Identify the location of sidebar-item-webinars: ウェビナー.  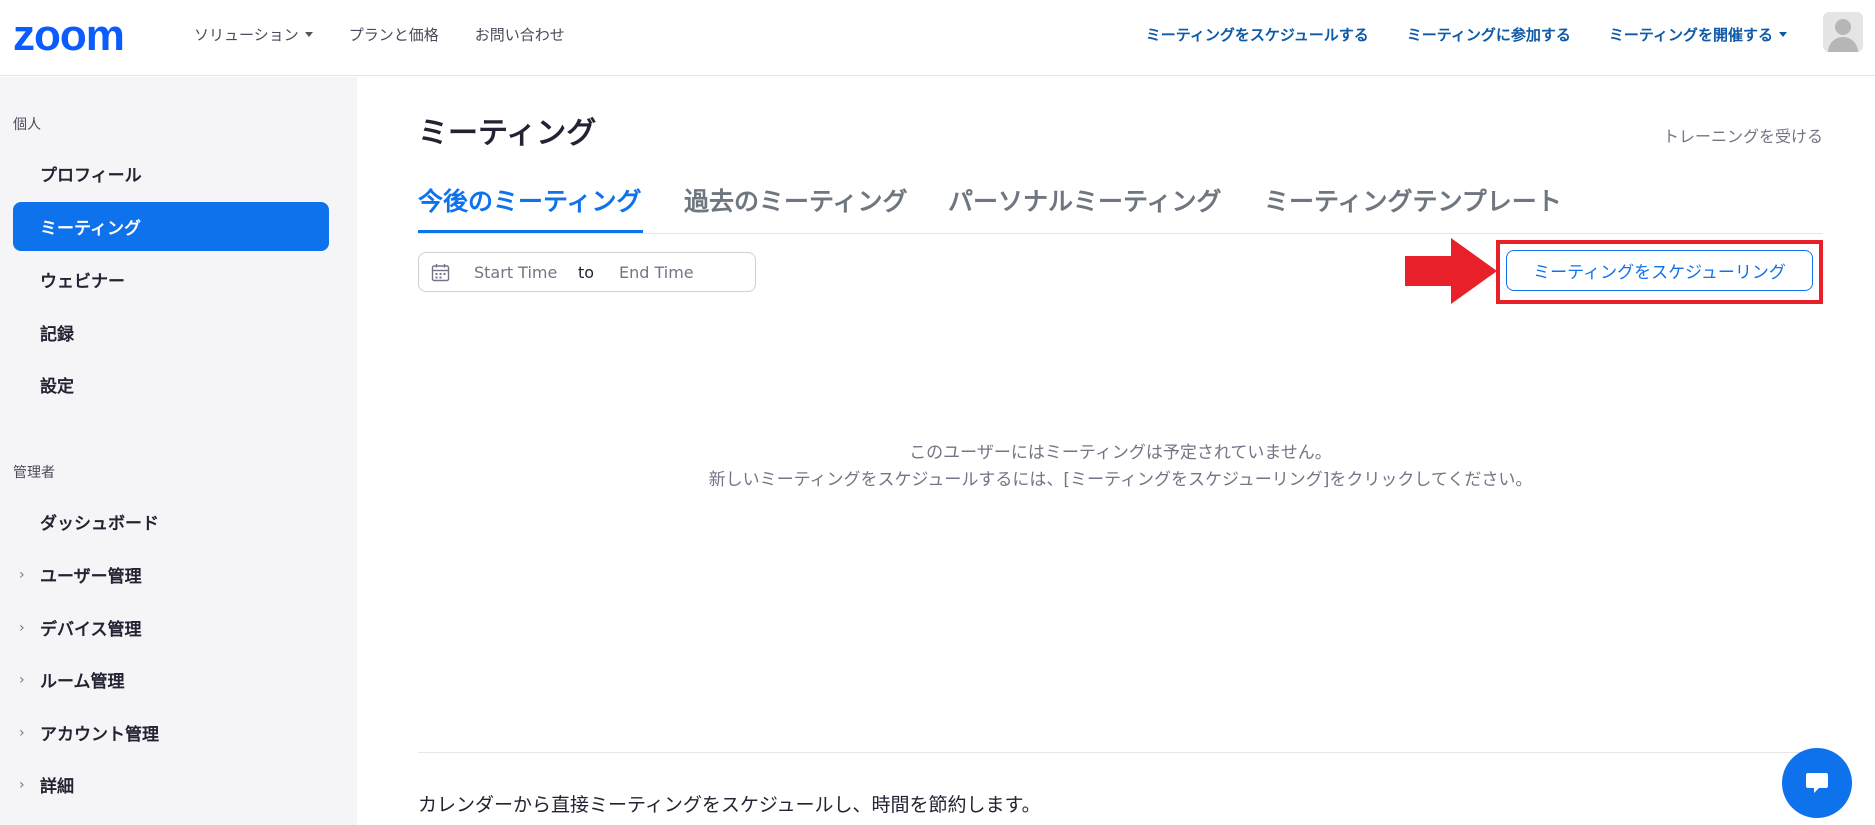
(171, 279).